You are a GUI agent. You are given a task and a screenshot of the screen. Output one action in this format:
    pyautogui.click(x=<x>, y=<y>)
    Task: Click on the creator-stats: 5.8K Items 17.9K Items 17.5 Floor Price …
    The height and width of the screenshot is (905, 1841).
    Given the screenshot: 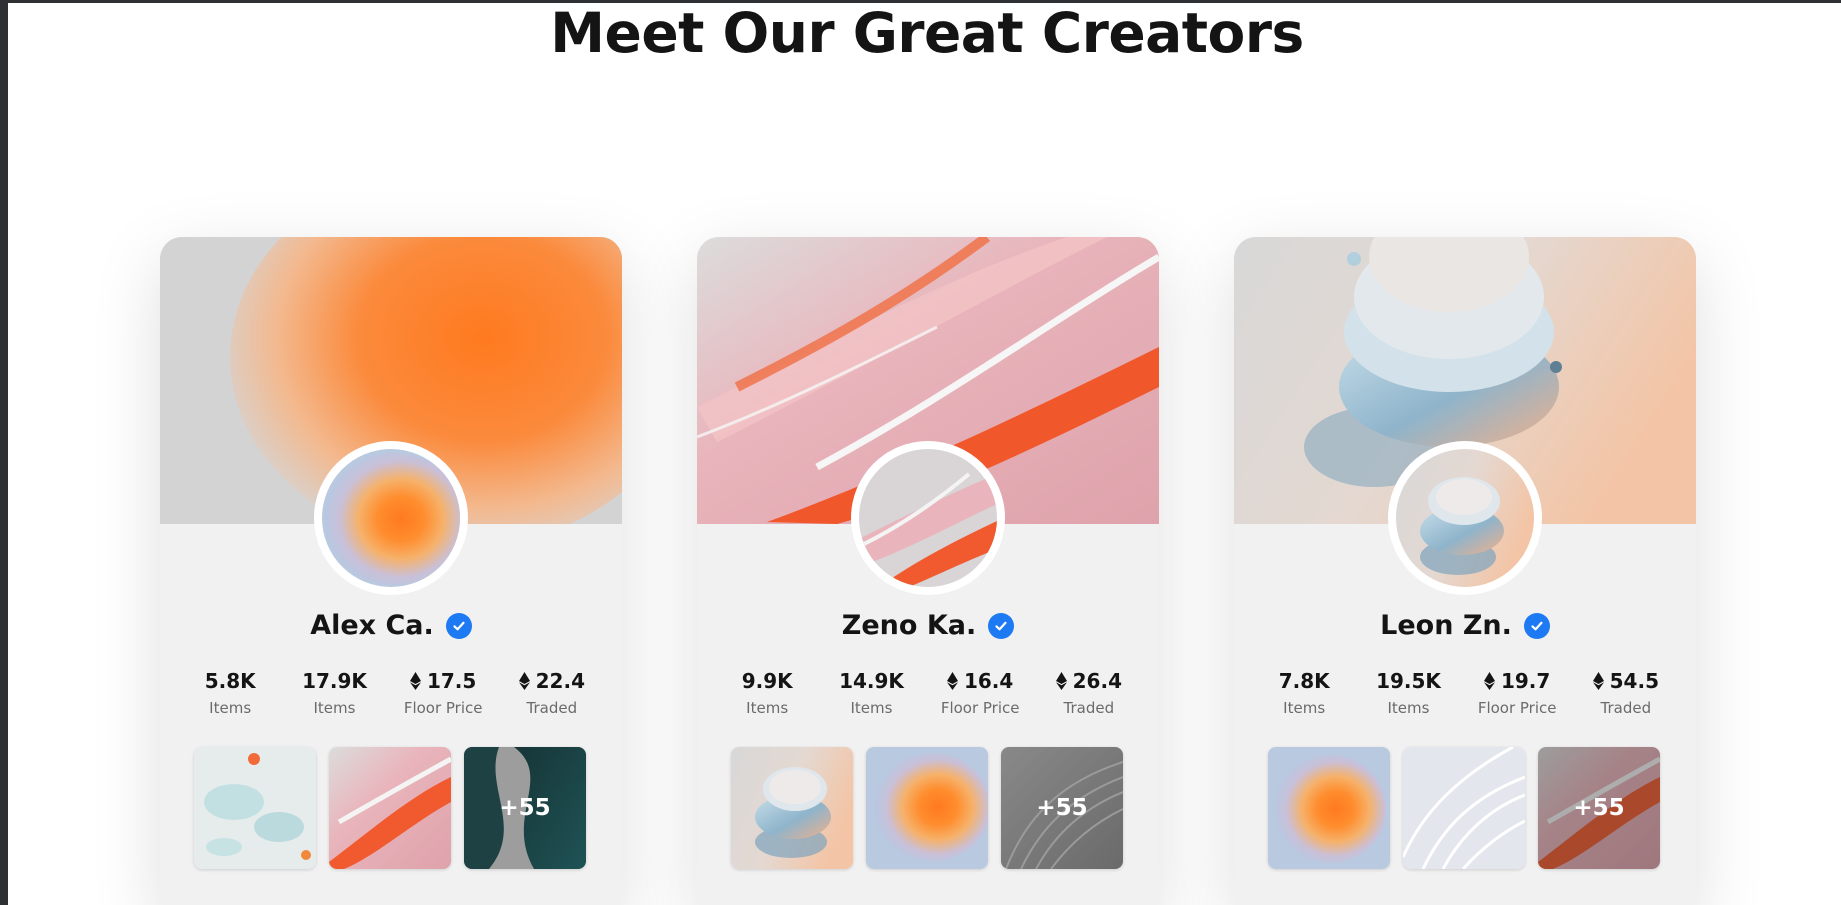 What is the action you would take?
    pyautogui.click(x=391, y=693)
    